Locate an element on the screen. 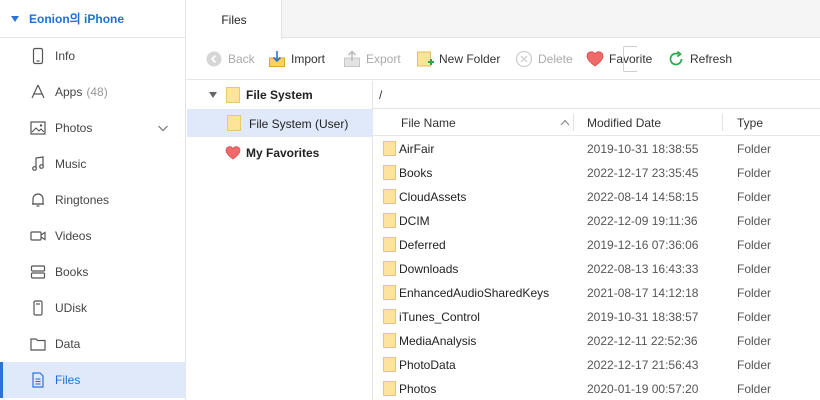 The image size is (820, 400). sidebar-item-videos: Videos is located at coordinates (93, 236).